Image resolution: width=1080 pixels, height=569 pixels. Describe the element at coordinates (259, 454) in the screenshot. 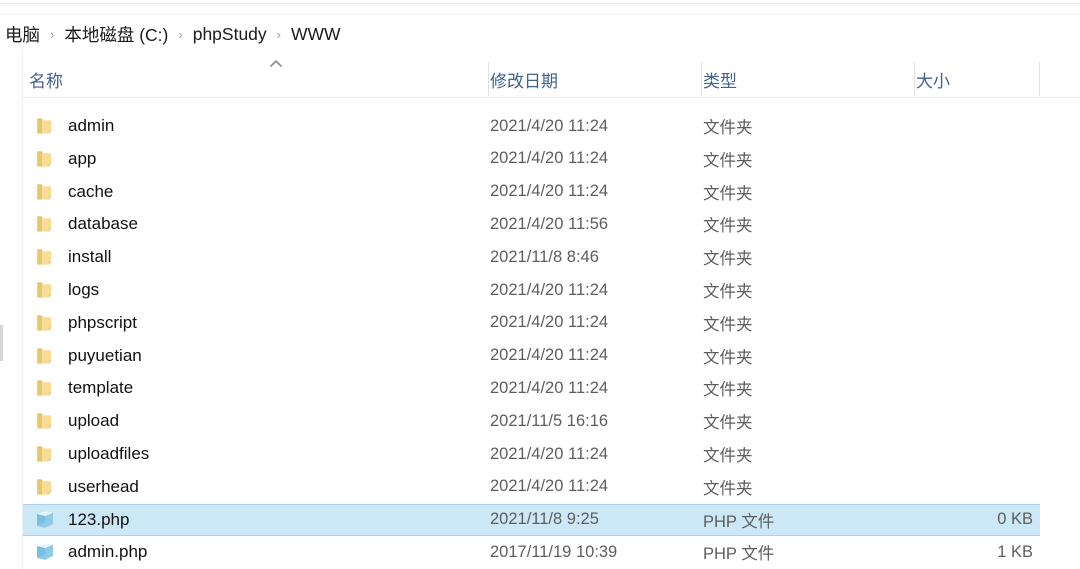

I see `file-name-cell: uploadfiles` at that location.